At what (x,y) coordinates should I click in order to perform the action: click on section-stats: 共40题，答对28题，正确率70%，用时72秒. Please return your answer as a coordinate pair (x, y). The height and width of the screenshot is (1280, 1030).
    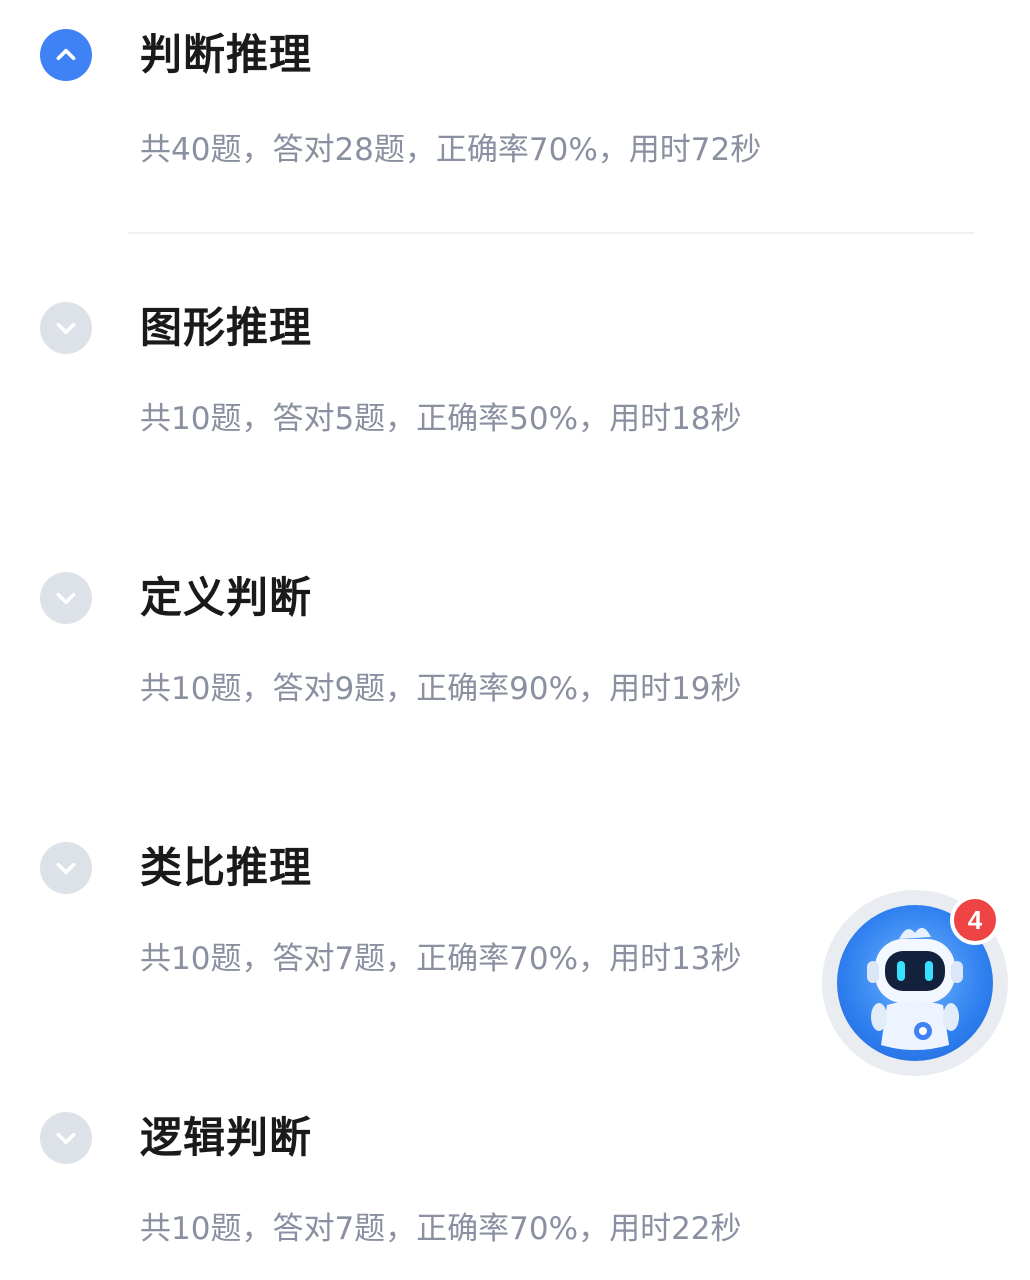
    Looking at the image, I should click on (451, 150).